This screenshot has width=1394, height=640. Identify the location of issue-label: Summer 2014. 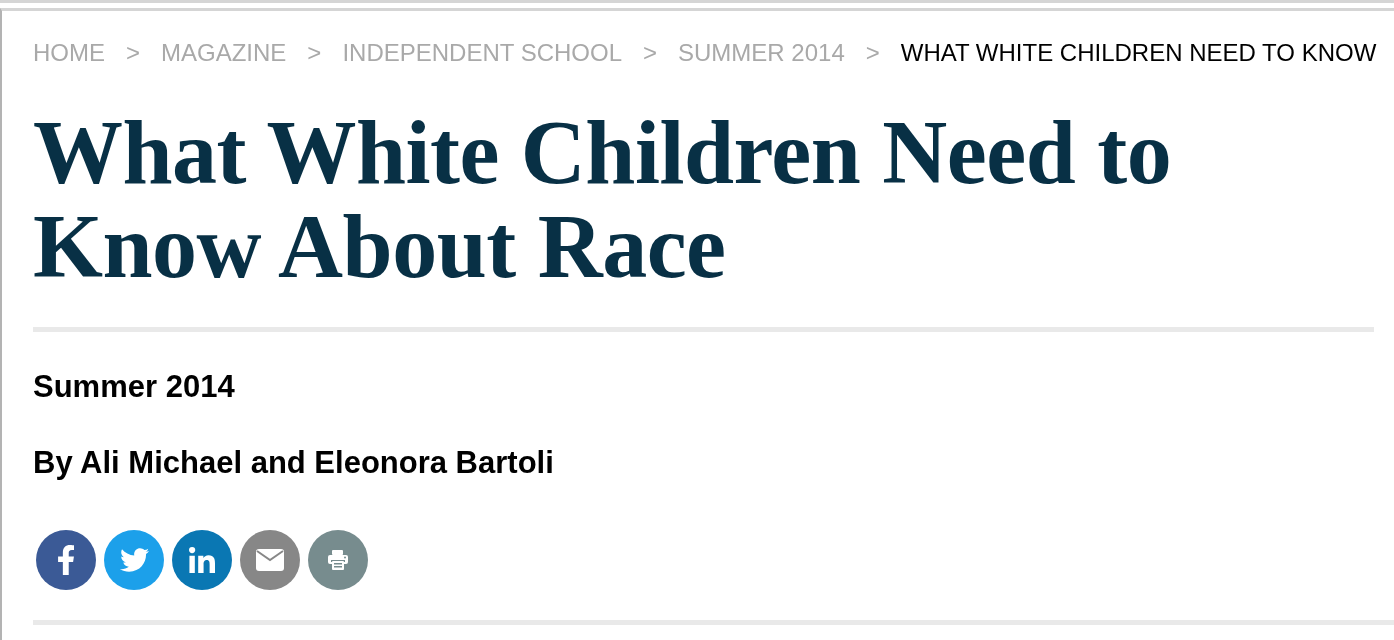
(134, 387).